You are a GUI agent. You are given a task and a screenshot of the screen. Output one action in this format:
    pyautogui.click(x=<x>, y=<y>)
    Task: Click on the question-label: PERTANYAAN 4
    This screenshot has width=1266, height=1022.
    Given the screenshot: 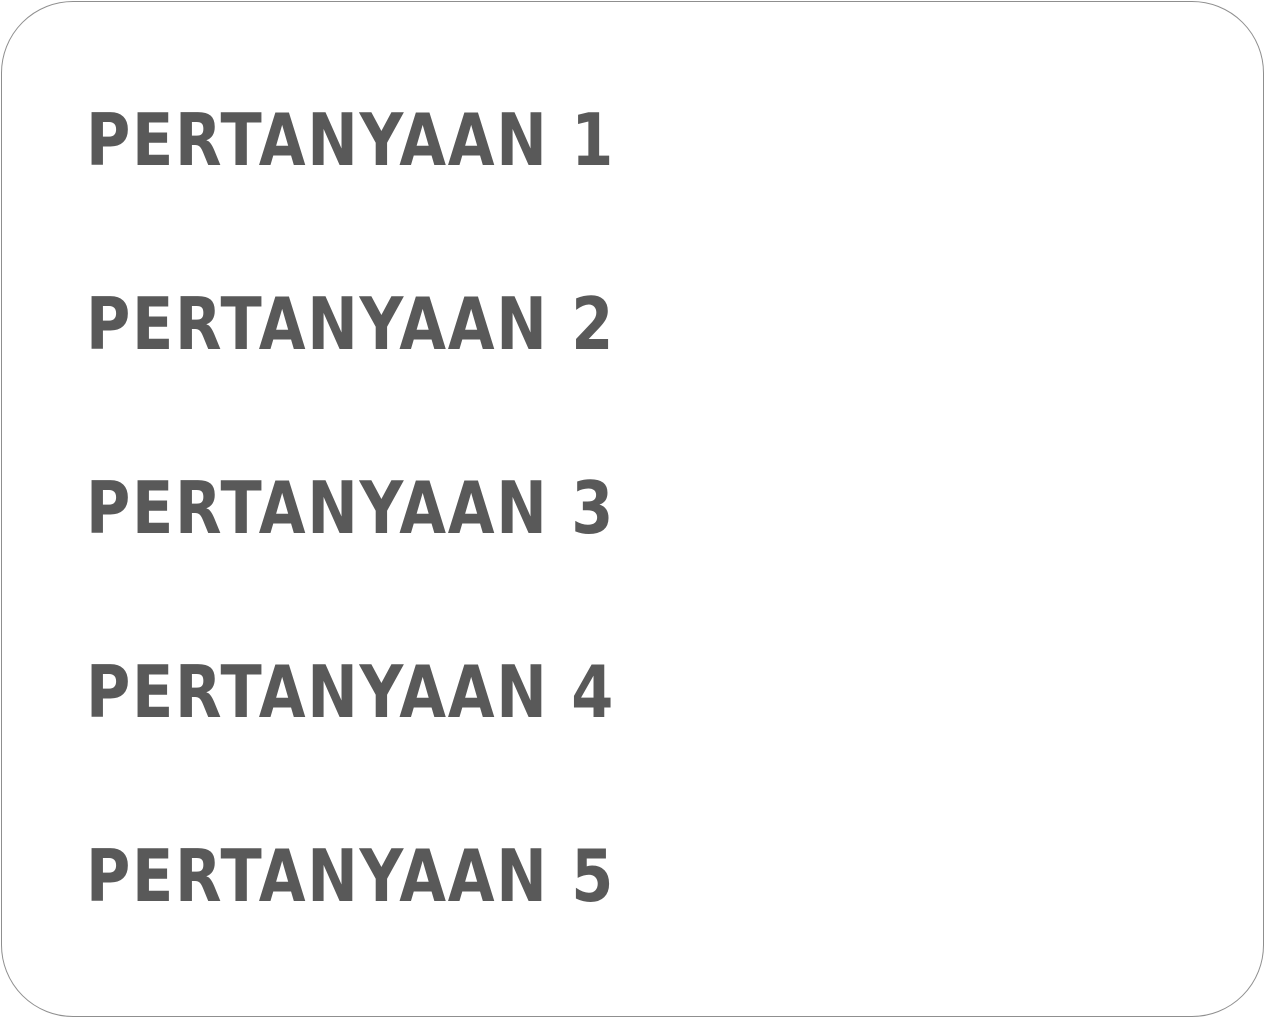 What is the action you would take?
    pyautogui.click(x=351, y=692)
    